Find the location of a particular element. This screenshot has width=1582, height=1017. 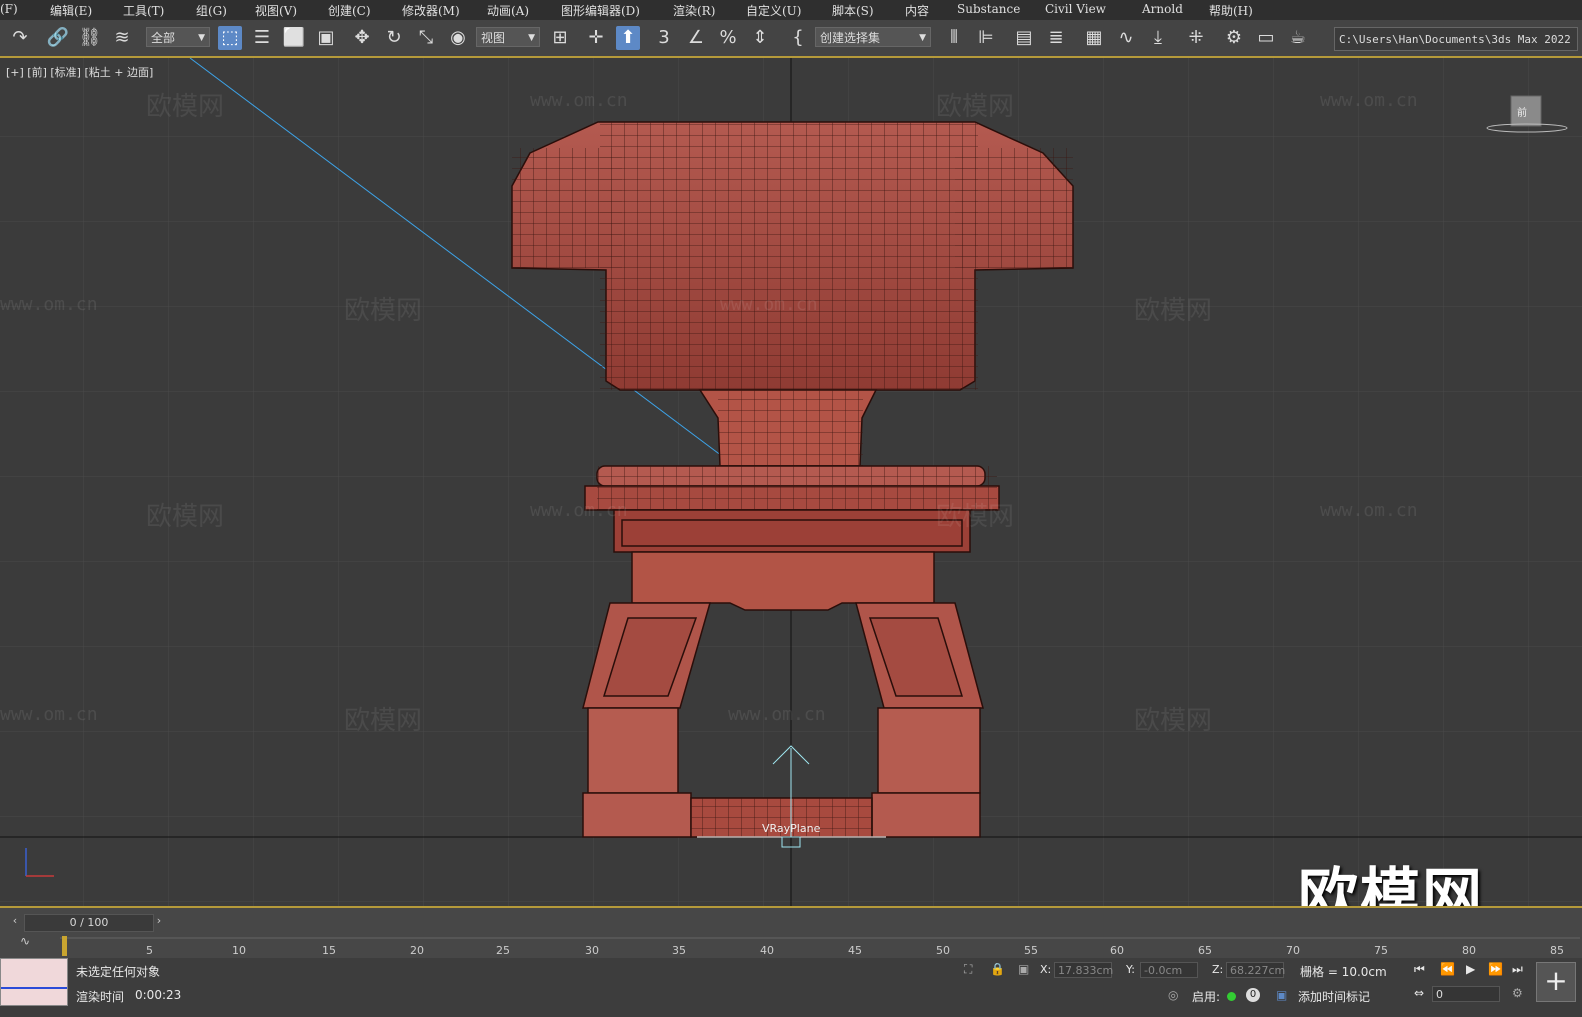

current-frame-field: 0 is located at coordinates (1466, 994).